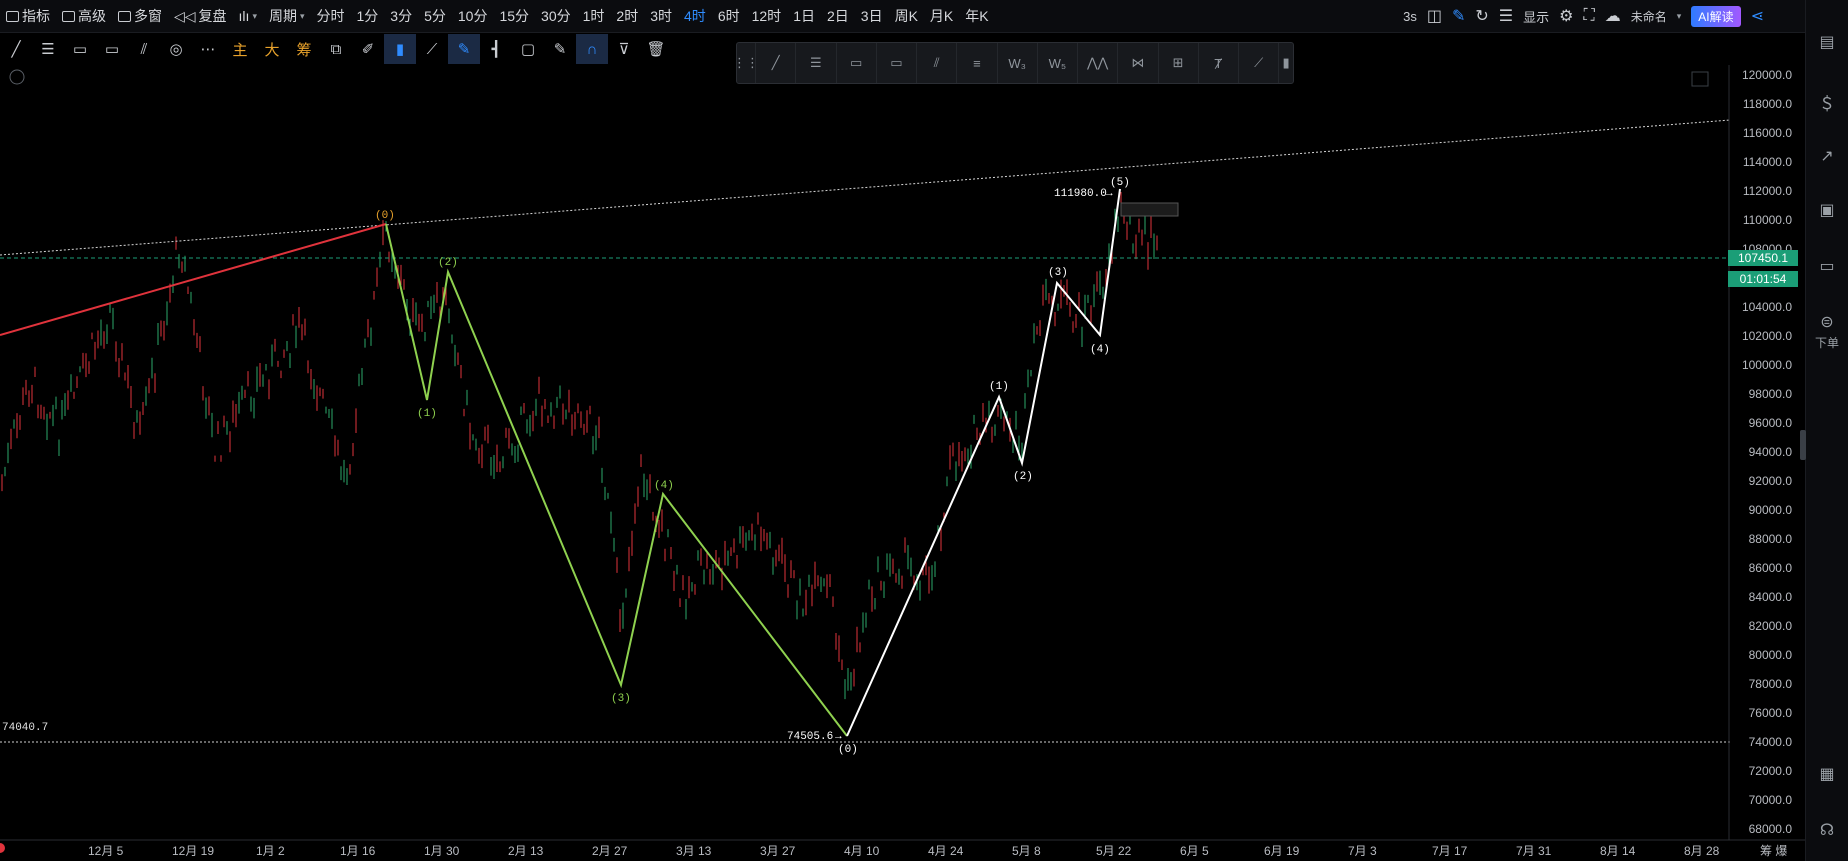 This screenshot has width=1848, height=861. I want to click on price-tick: 82000.0, so click(1770, 626).